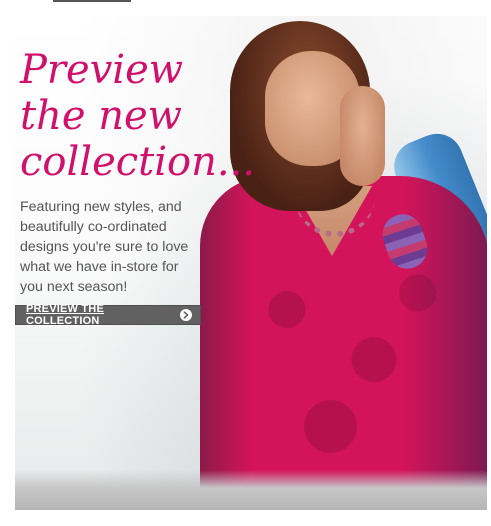  What do you see at coordinates (251, 490) in the screenshot?
I see `foreground-ground` at bounding box center [251, 490].